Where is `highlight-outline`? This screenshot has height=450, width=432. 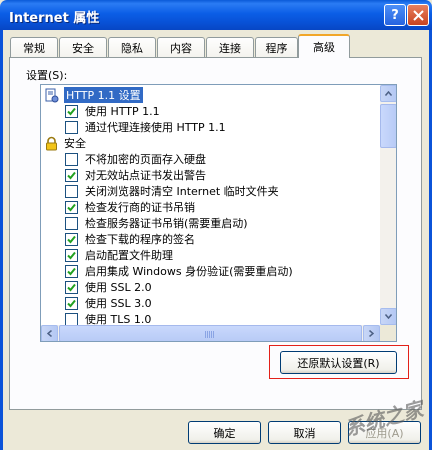
highlight-outline is located at coordinates (339, 362).